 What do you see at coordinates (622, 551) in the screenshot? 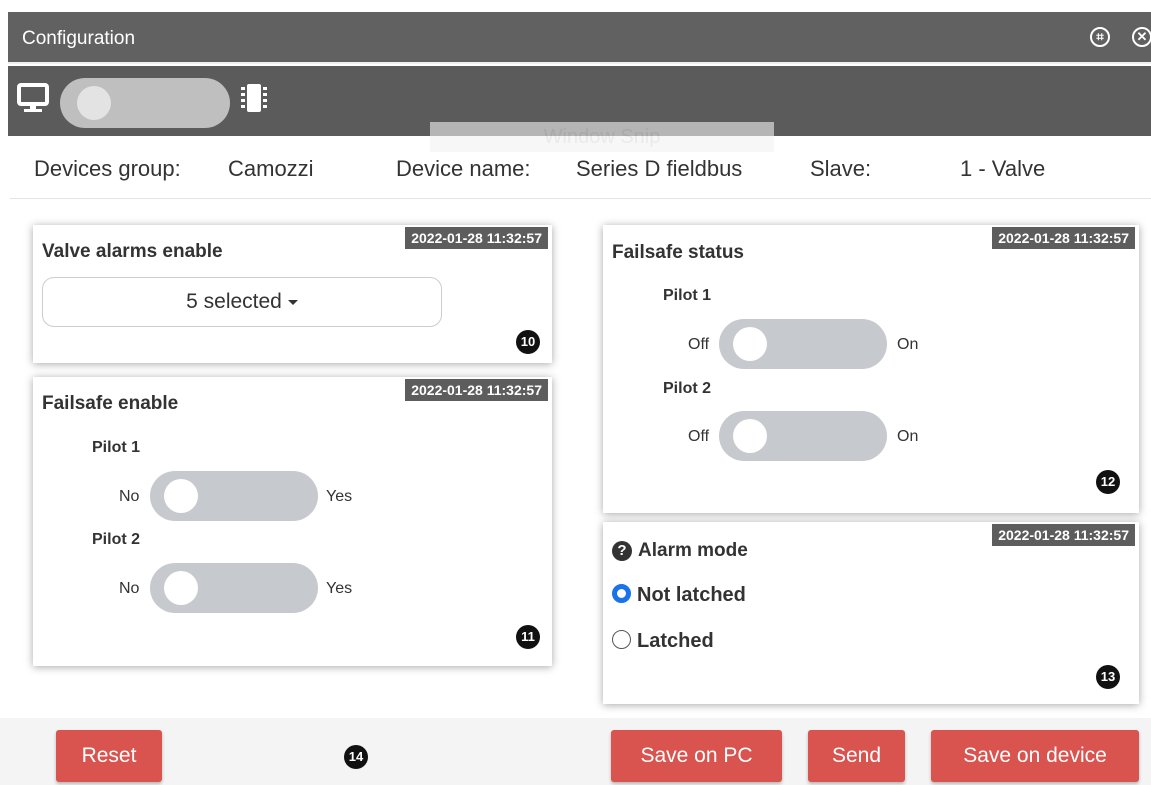
I see `question-circle-icon: ?` at bounding box center [622, 551].